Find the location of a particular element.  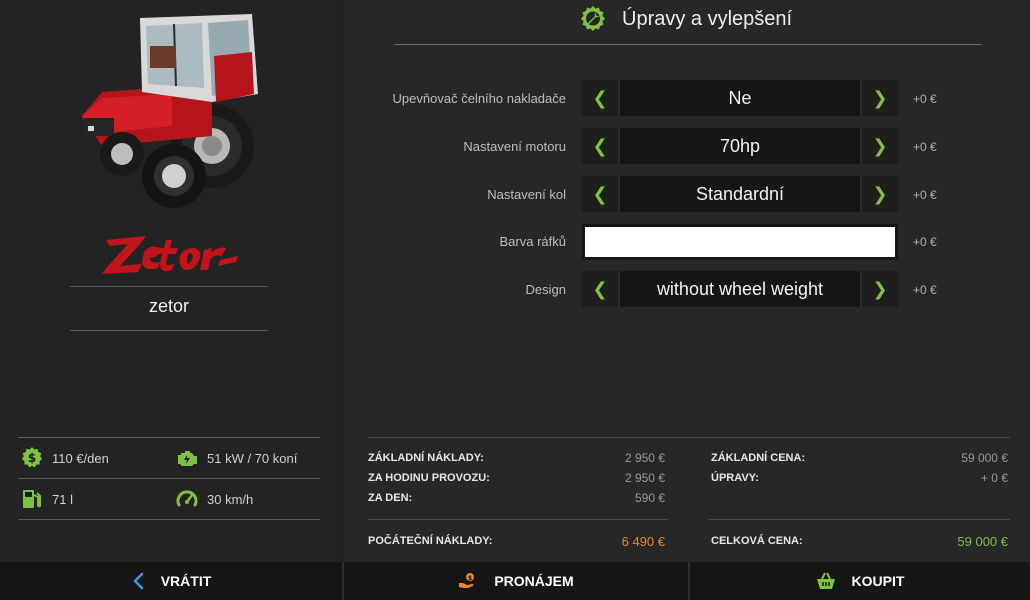

speedometer-icon is located at coordinates (187, 498).